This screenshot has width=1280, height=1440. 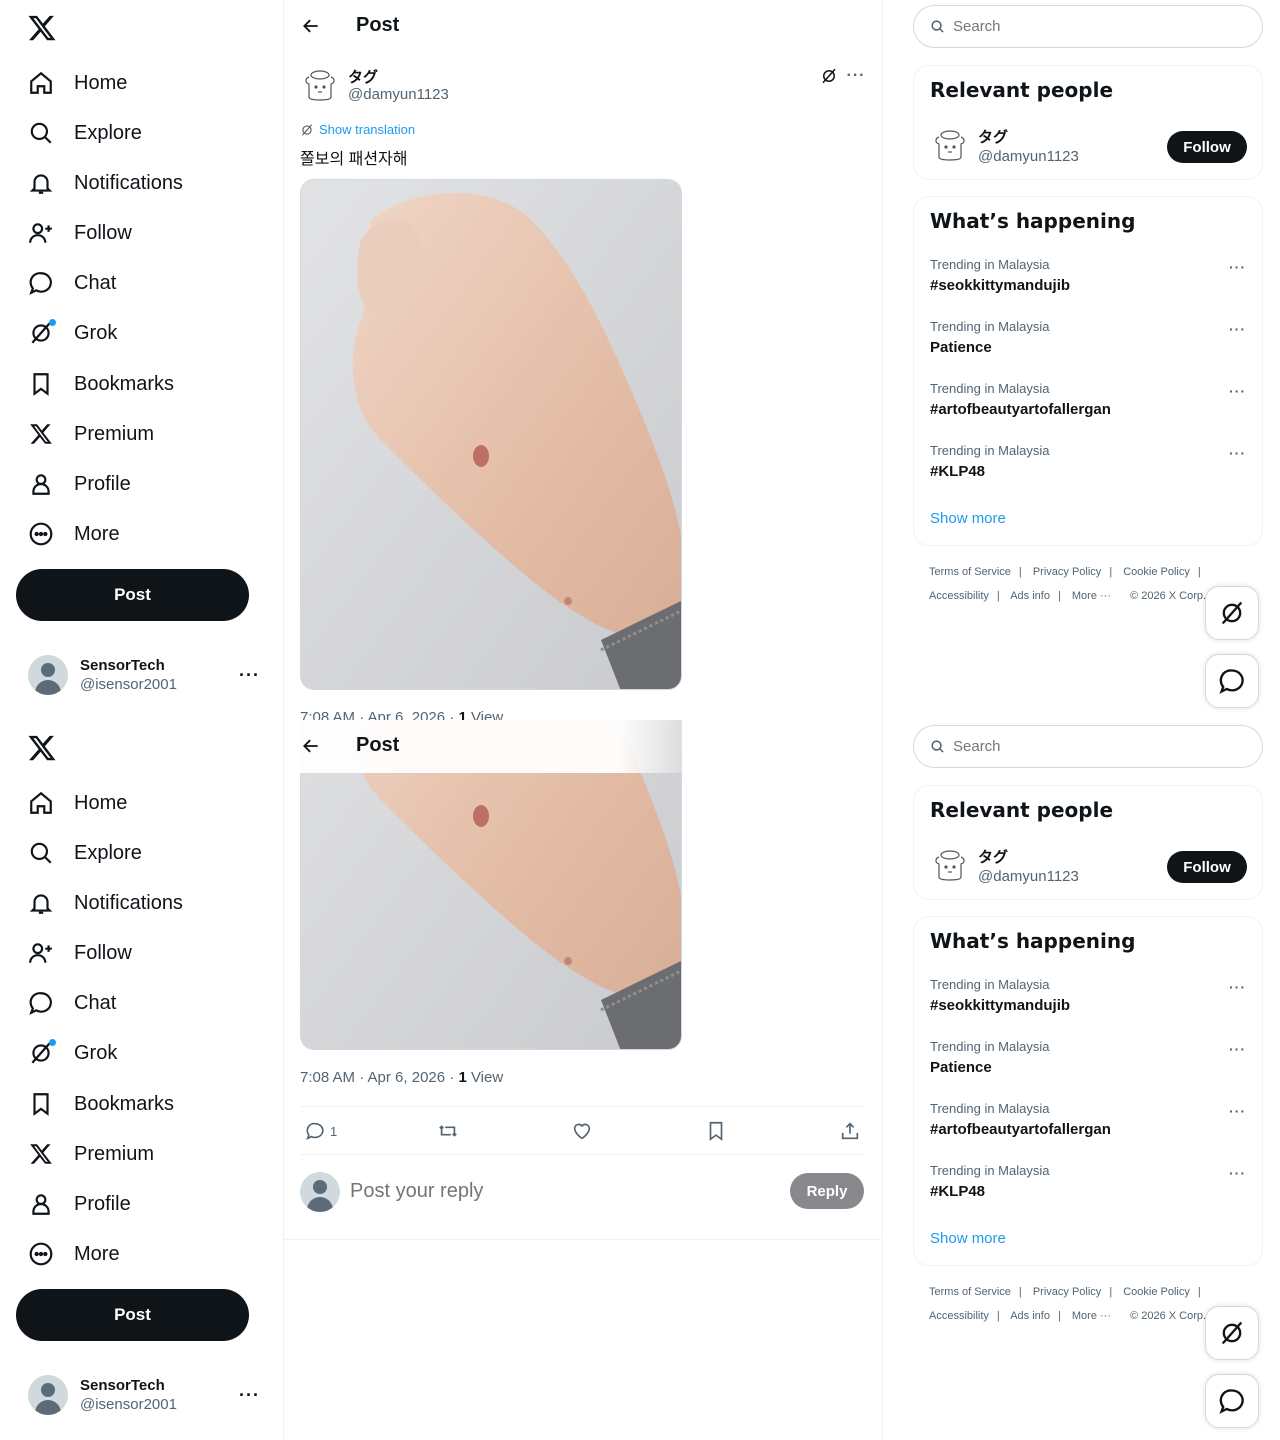 What do you see at coordinates (398, 94) in the screenshot?
I see `author-handle: @damyun1123` at bounding box center [398, 94].